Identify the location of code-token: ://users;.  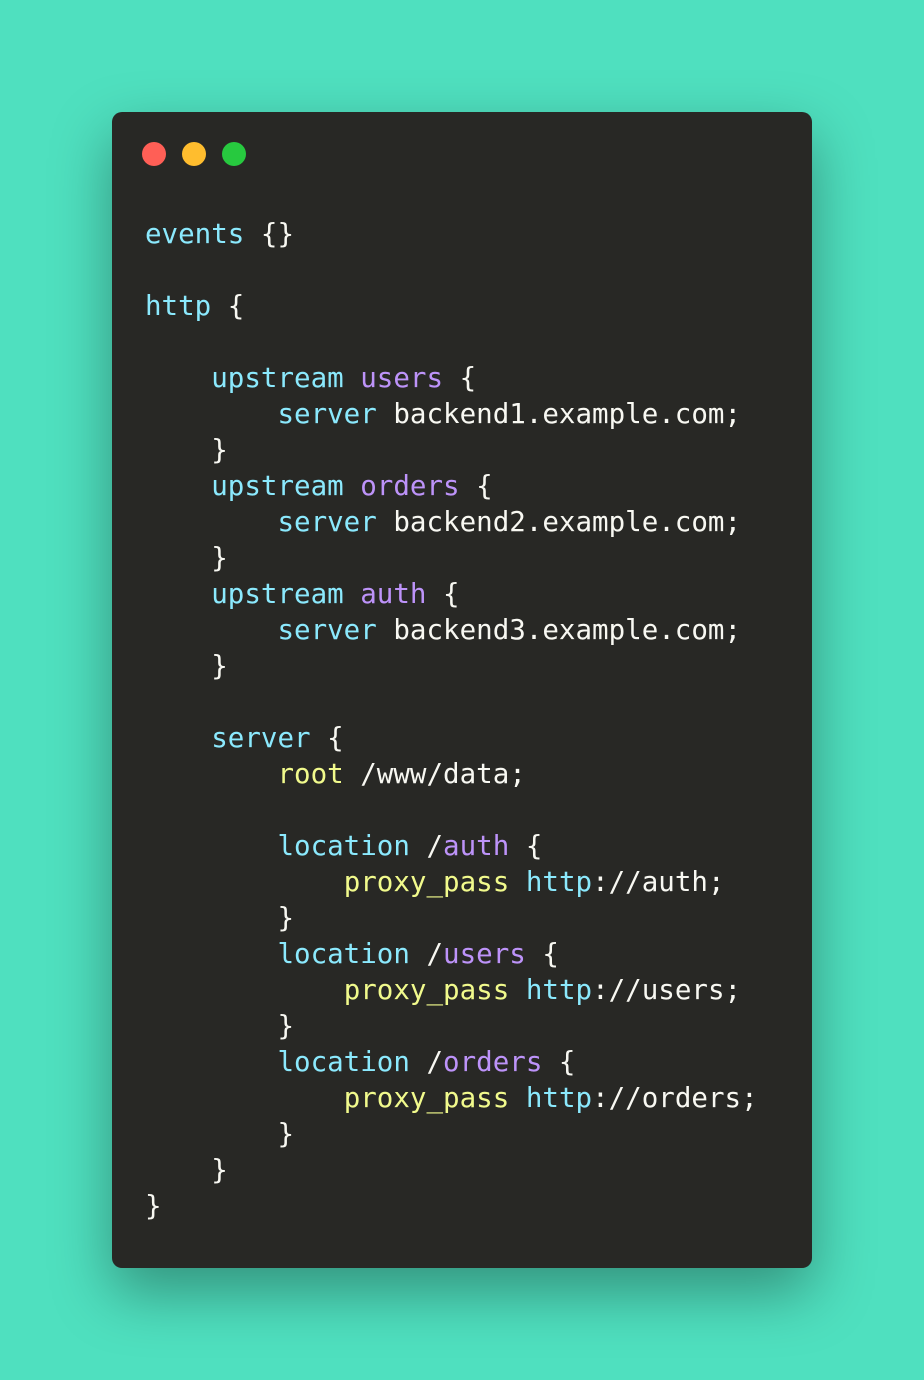
(667, 990).